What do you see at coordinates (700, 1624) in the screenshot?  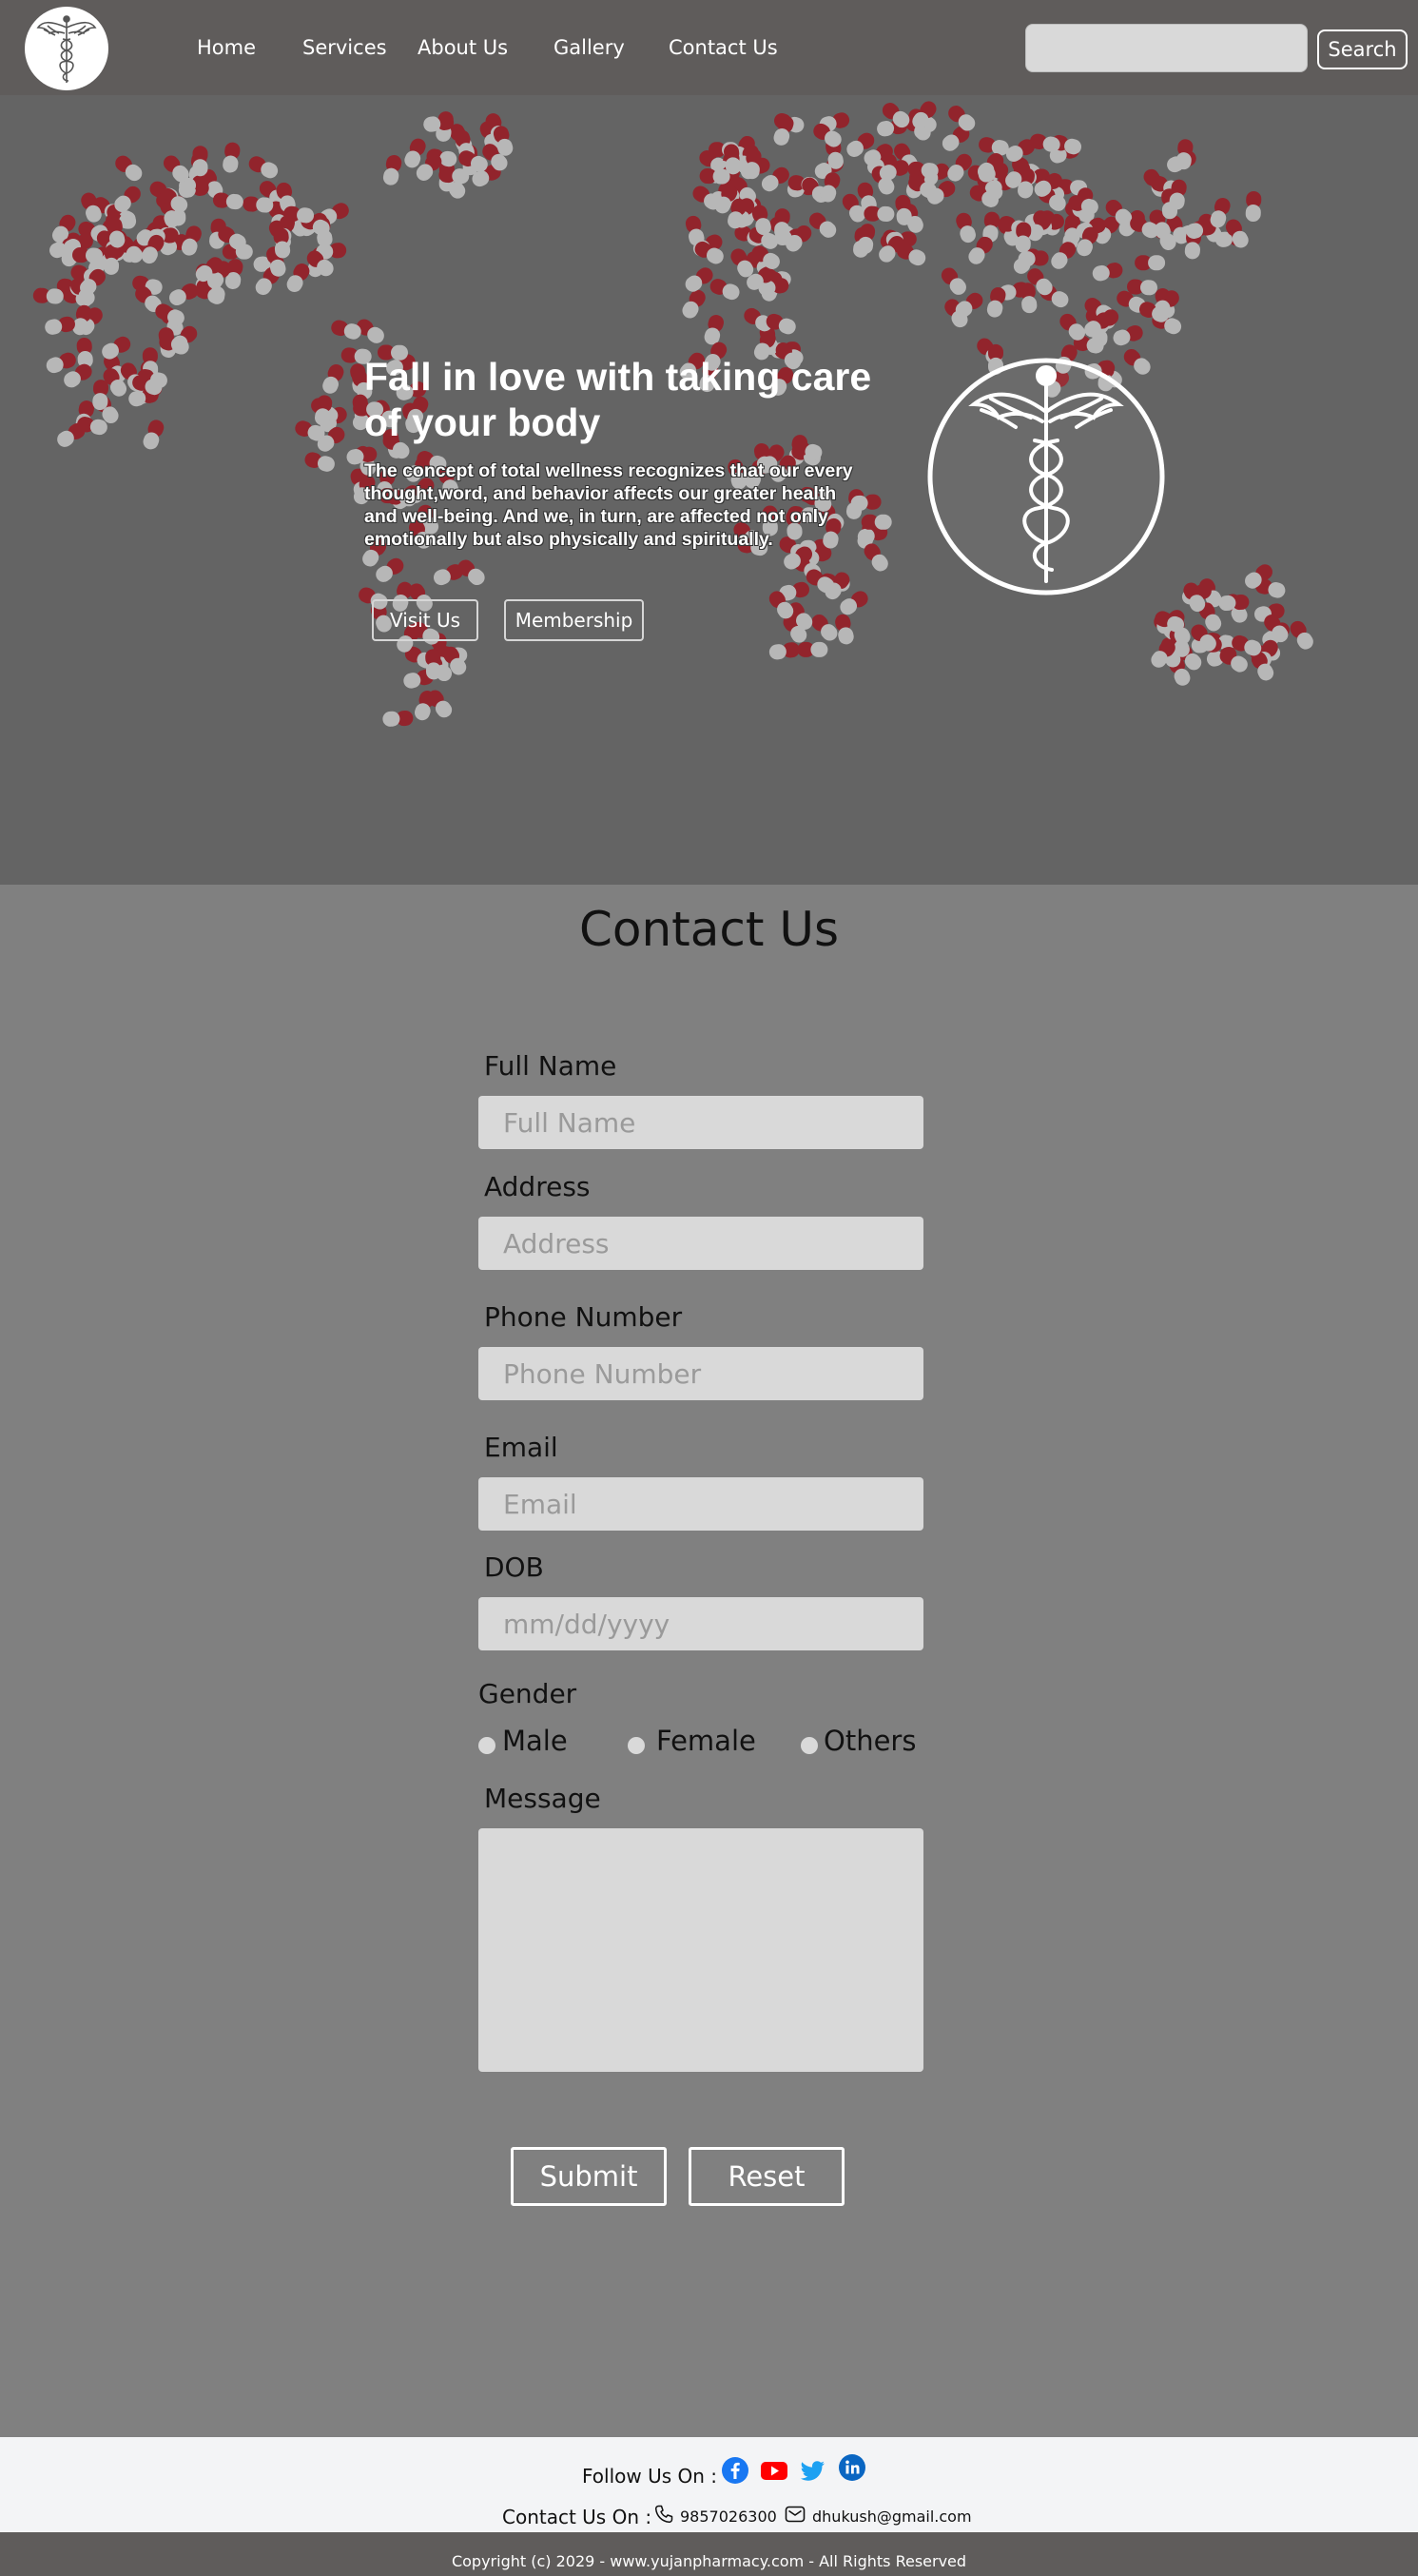 I see `dob-input` at bounding box center [700, 1624].